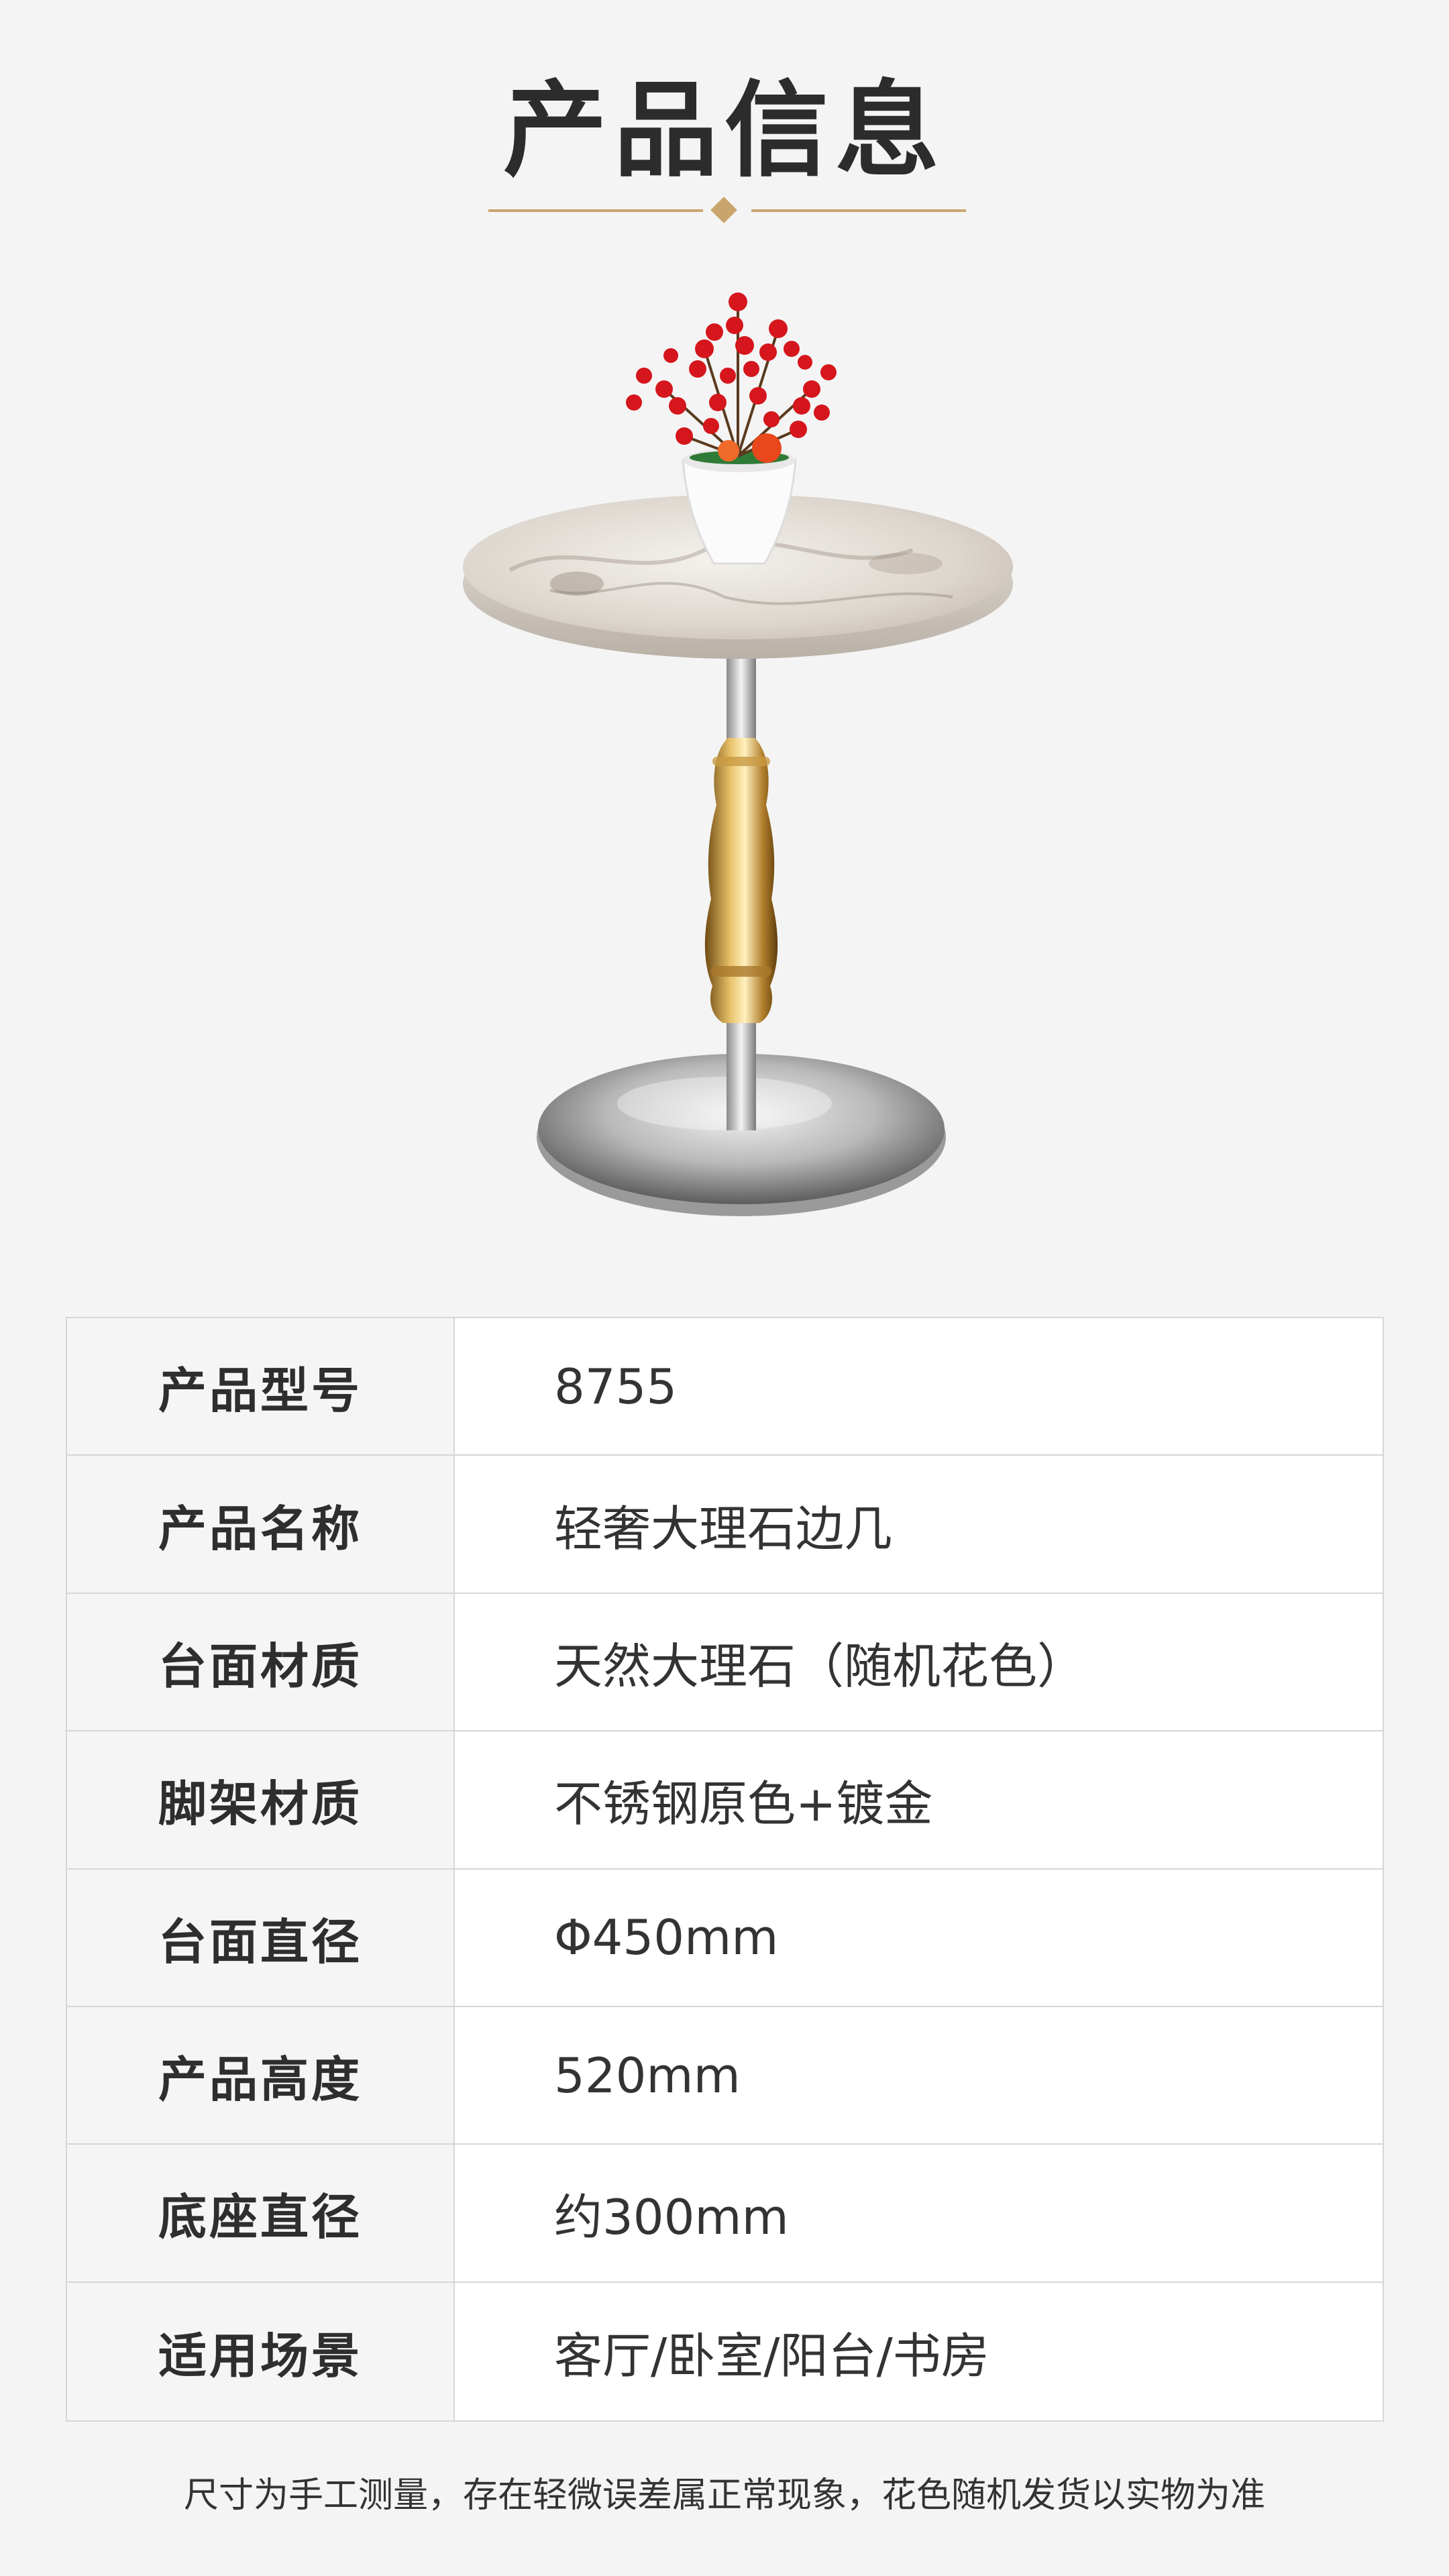 The image size is (1449, 2576). What do you see at coordinates (261, 1525) in the screenshot?
I see `spec-label: 产品名称` at bounding box center [261, 1525].